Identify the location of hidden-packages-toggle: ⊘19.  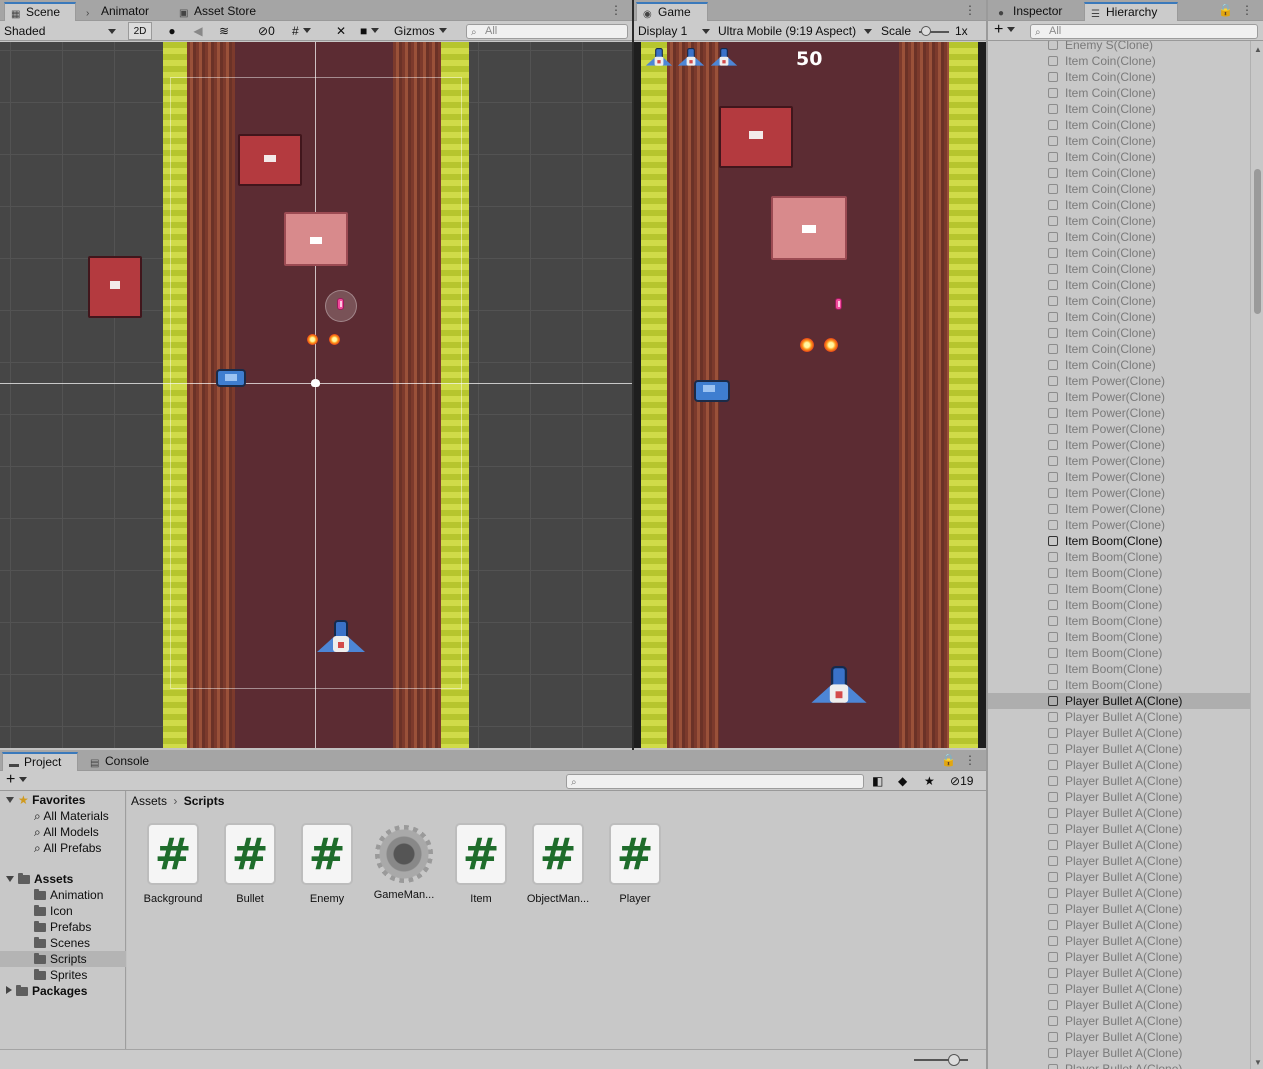
(967, 781).